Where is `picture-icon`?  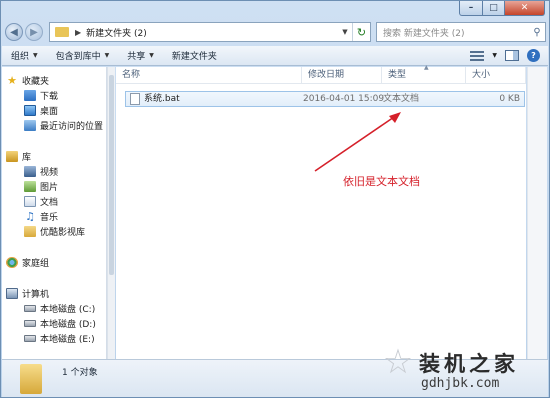 picture-icon is located at coordinates (30, 186).